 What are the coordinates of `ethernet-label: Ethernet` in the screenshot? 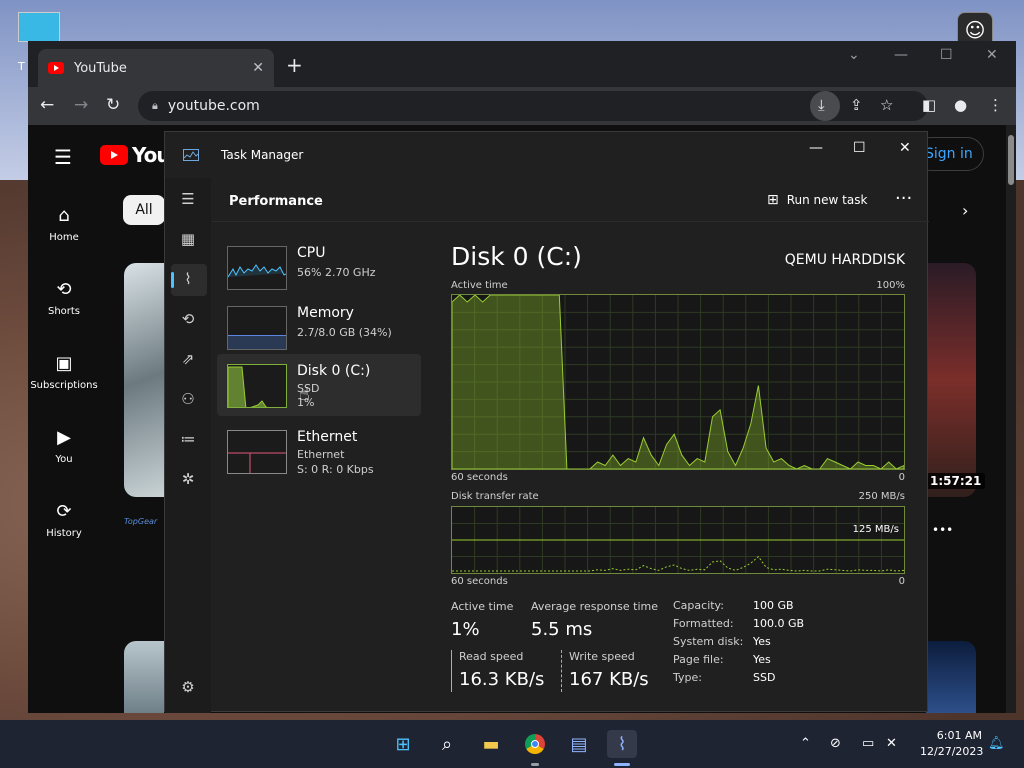 It's located at (327, 437).